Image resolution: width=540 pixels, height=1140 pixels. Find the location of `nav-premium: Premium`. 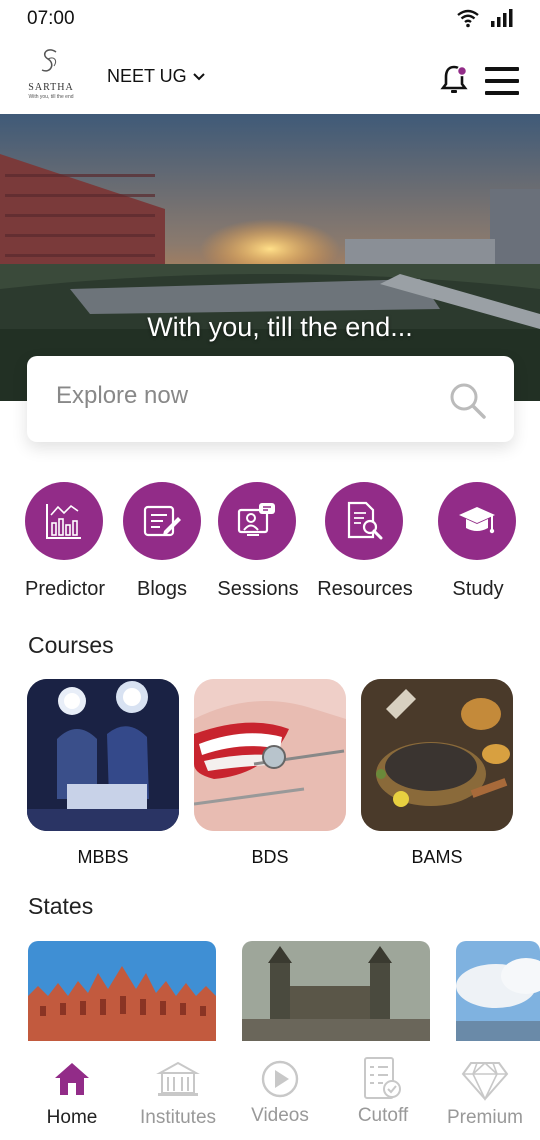

nav-premium: Premium is located at coordinates (485, 1090).